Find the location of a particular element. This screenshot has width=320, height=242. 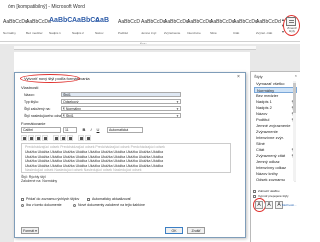

ruler is located at coordinates (135, 48).